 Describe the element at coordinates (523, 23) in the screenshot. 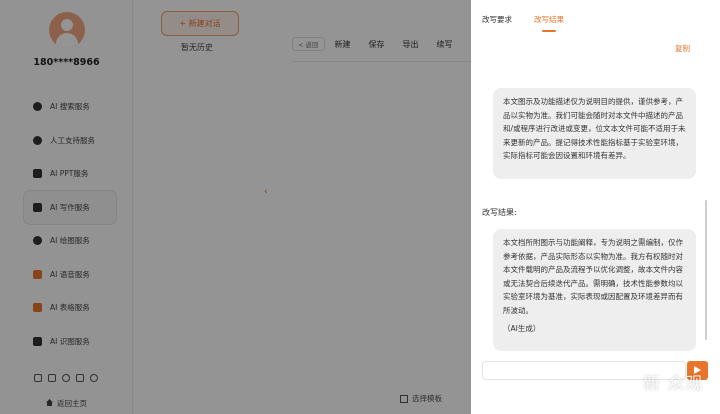

I see `drawer-tabs: 改写要求 改写结果` at that location.